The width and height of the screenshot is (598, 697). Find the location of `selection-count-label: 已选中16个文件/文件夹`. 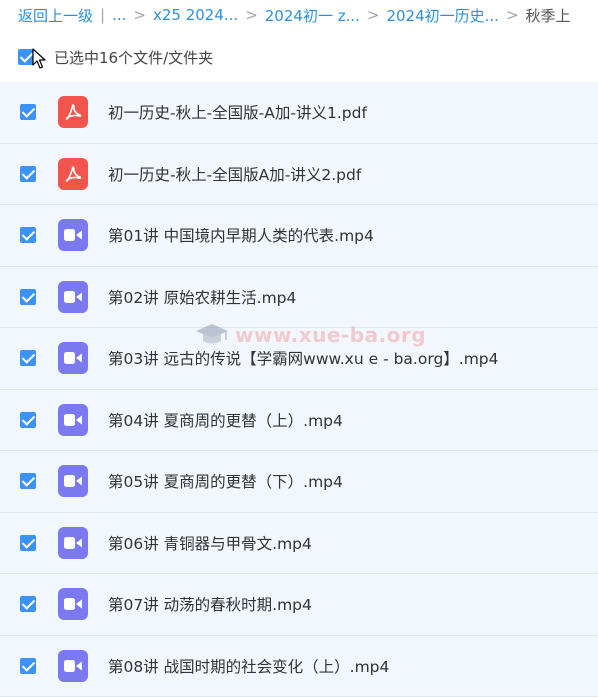

selection-count-label: 已选中16个文件/文件夹 is located at coordinates (133, 57).